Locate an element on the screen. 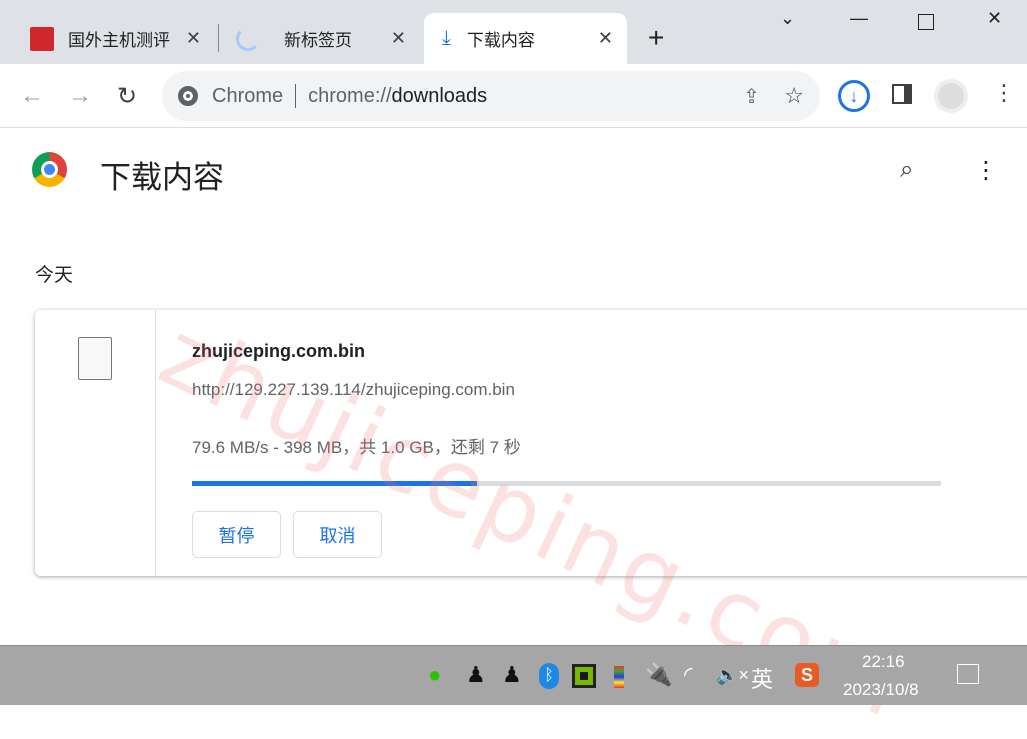  card-divider is located at coordinates (155, 443).